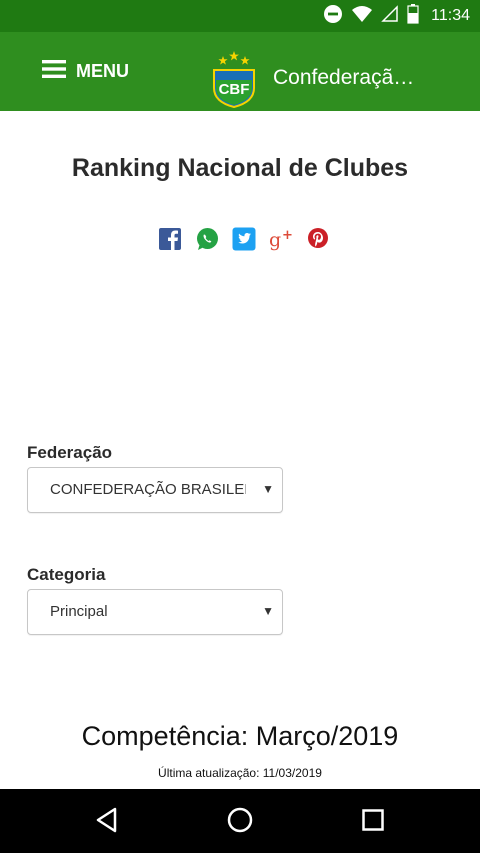 Image resolution: width=480 pixels, height=853 pixels. I want to click on home-button, so click(240, 822).